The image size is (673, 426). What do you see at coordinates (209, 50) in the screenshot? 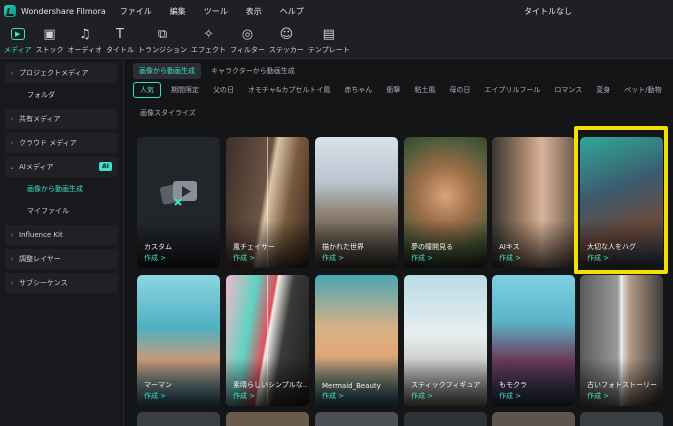
I see `tool-label: エフェクト` at bounding box center [209, 50].